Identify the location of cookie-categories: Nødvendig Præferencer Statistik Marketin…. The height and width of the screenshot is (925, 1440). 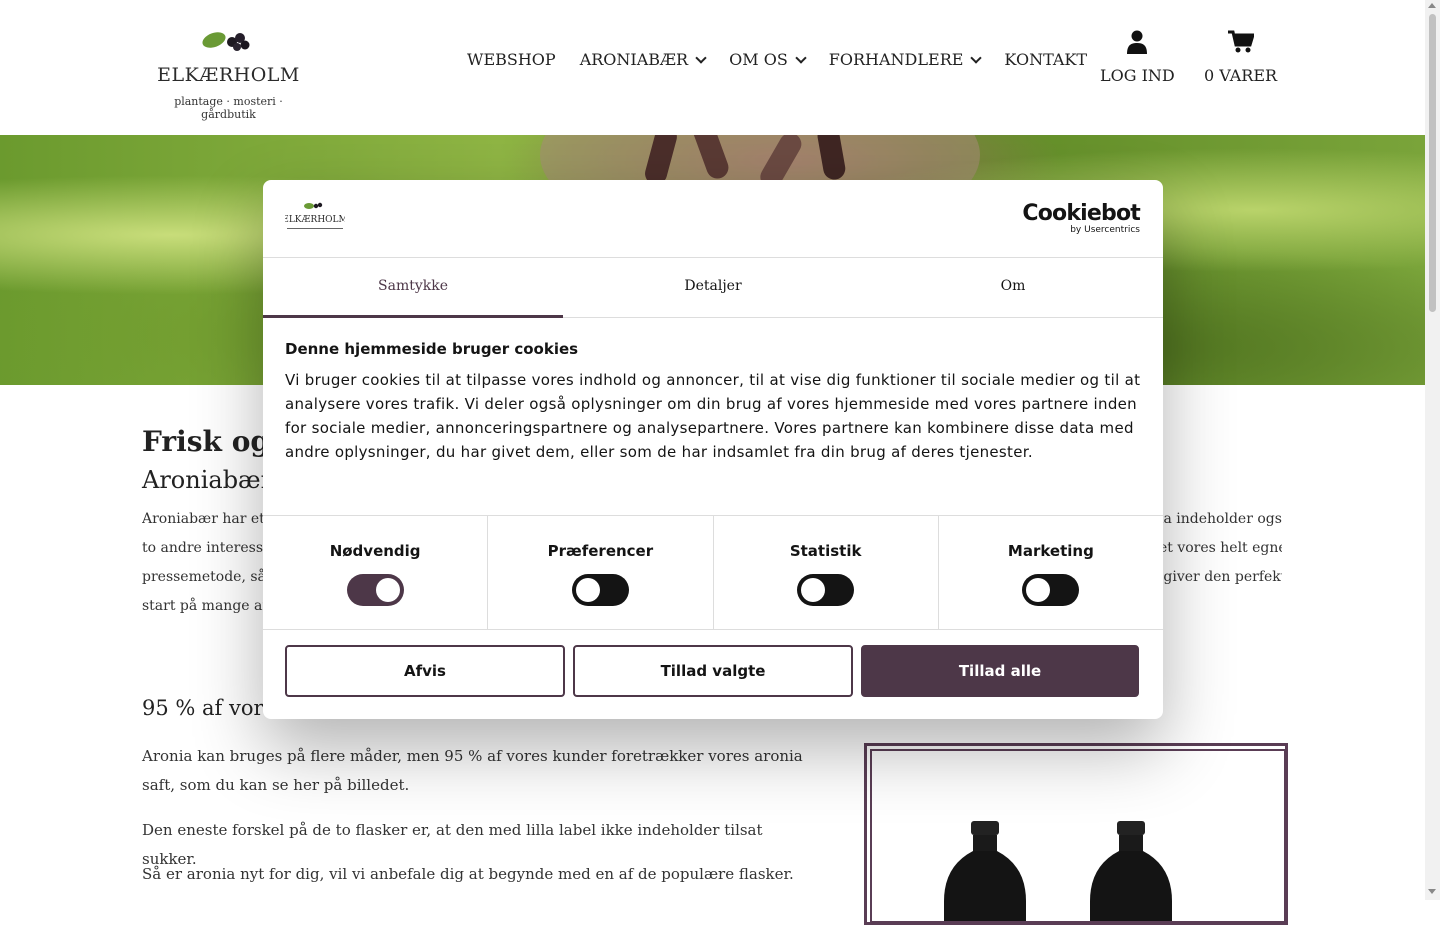
(713, 572).